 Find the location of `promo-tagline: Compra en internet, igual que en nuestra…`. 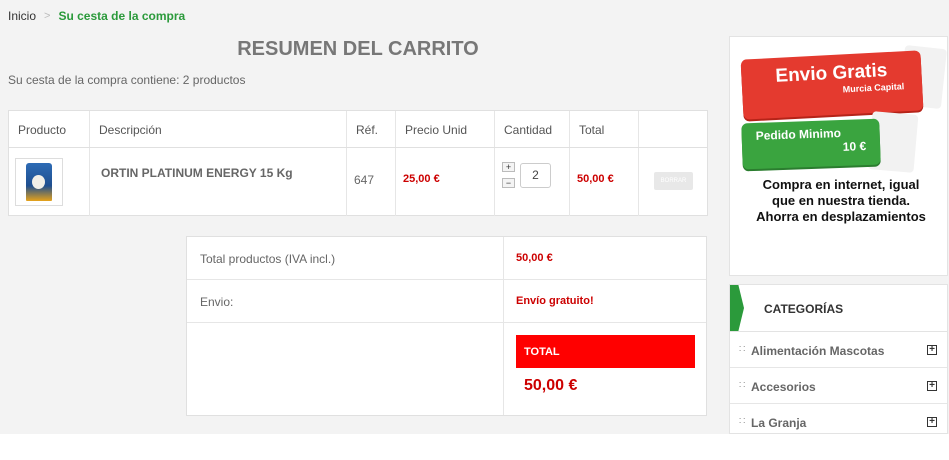

promo-tagline: Compra en internet, igual que en nuestra… is located at coordinates (841, 201).